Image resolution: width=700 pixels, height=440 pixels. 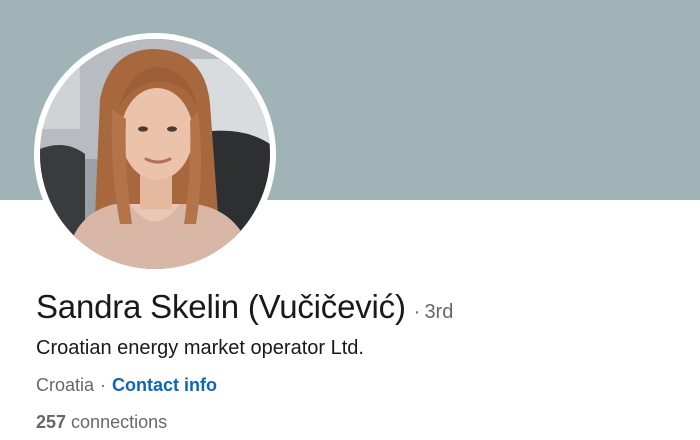 What do you see at coordinates (200, 348) in the screenshot?
I see `profile-headline: Croatian energy market operator Ltd.` at bounding box center [200, 348].